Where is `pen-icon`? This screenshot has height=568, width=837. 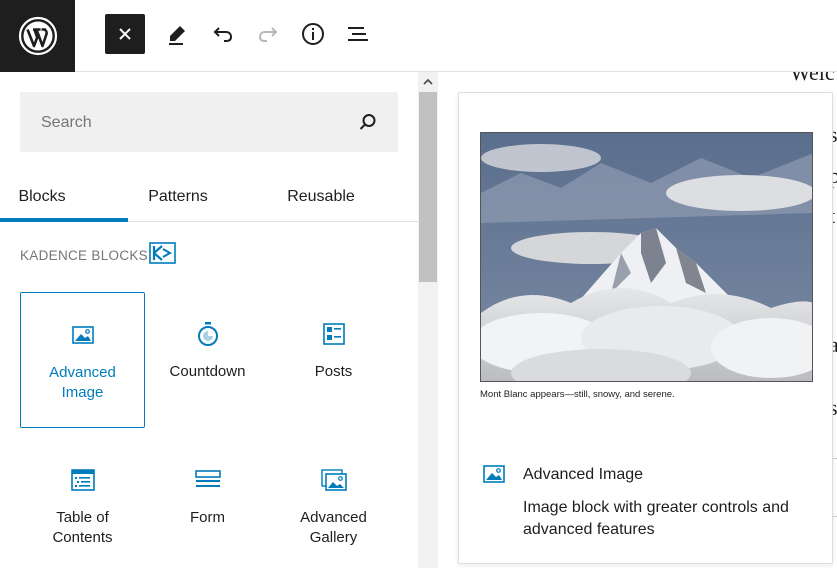 pen-icon is located at coordinates (177, 35).